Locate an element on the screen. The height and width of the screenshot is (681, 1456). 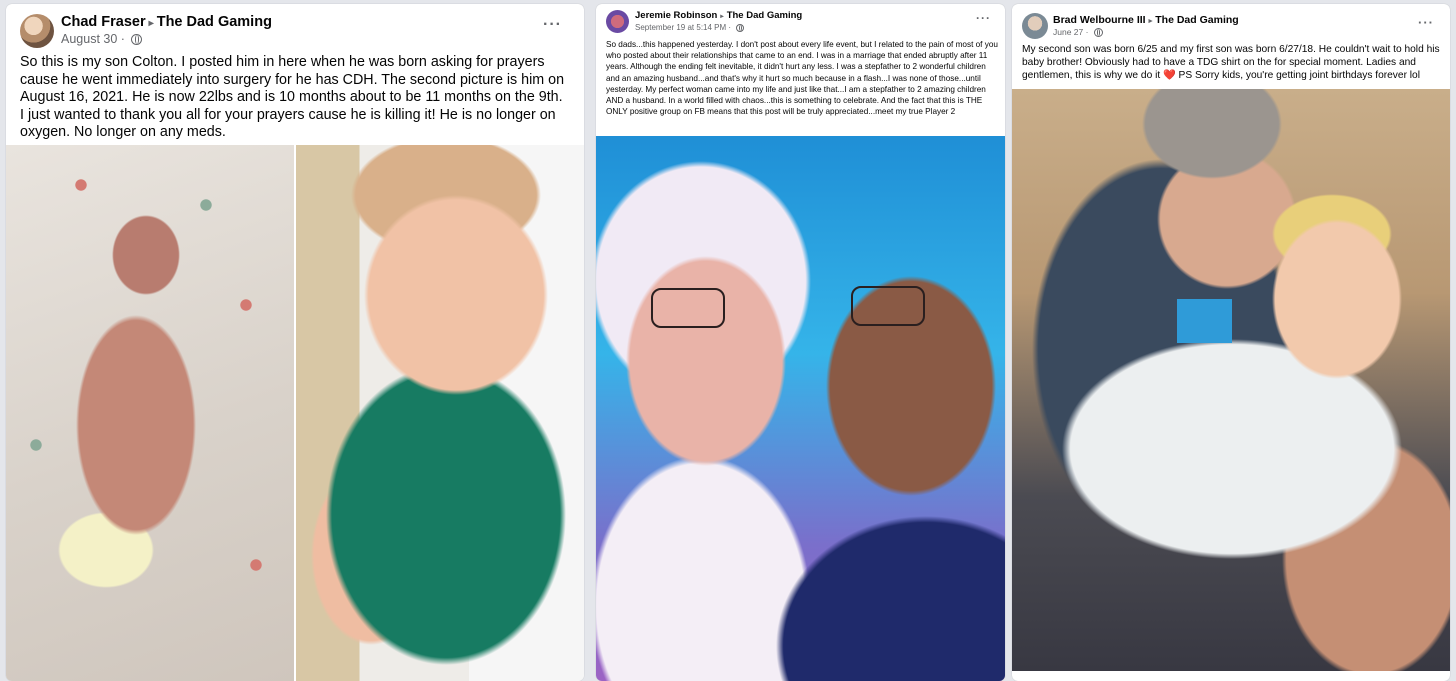
post-timestamp: August 30 is located at coordinates (89, 39).